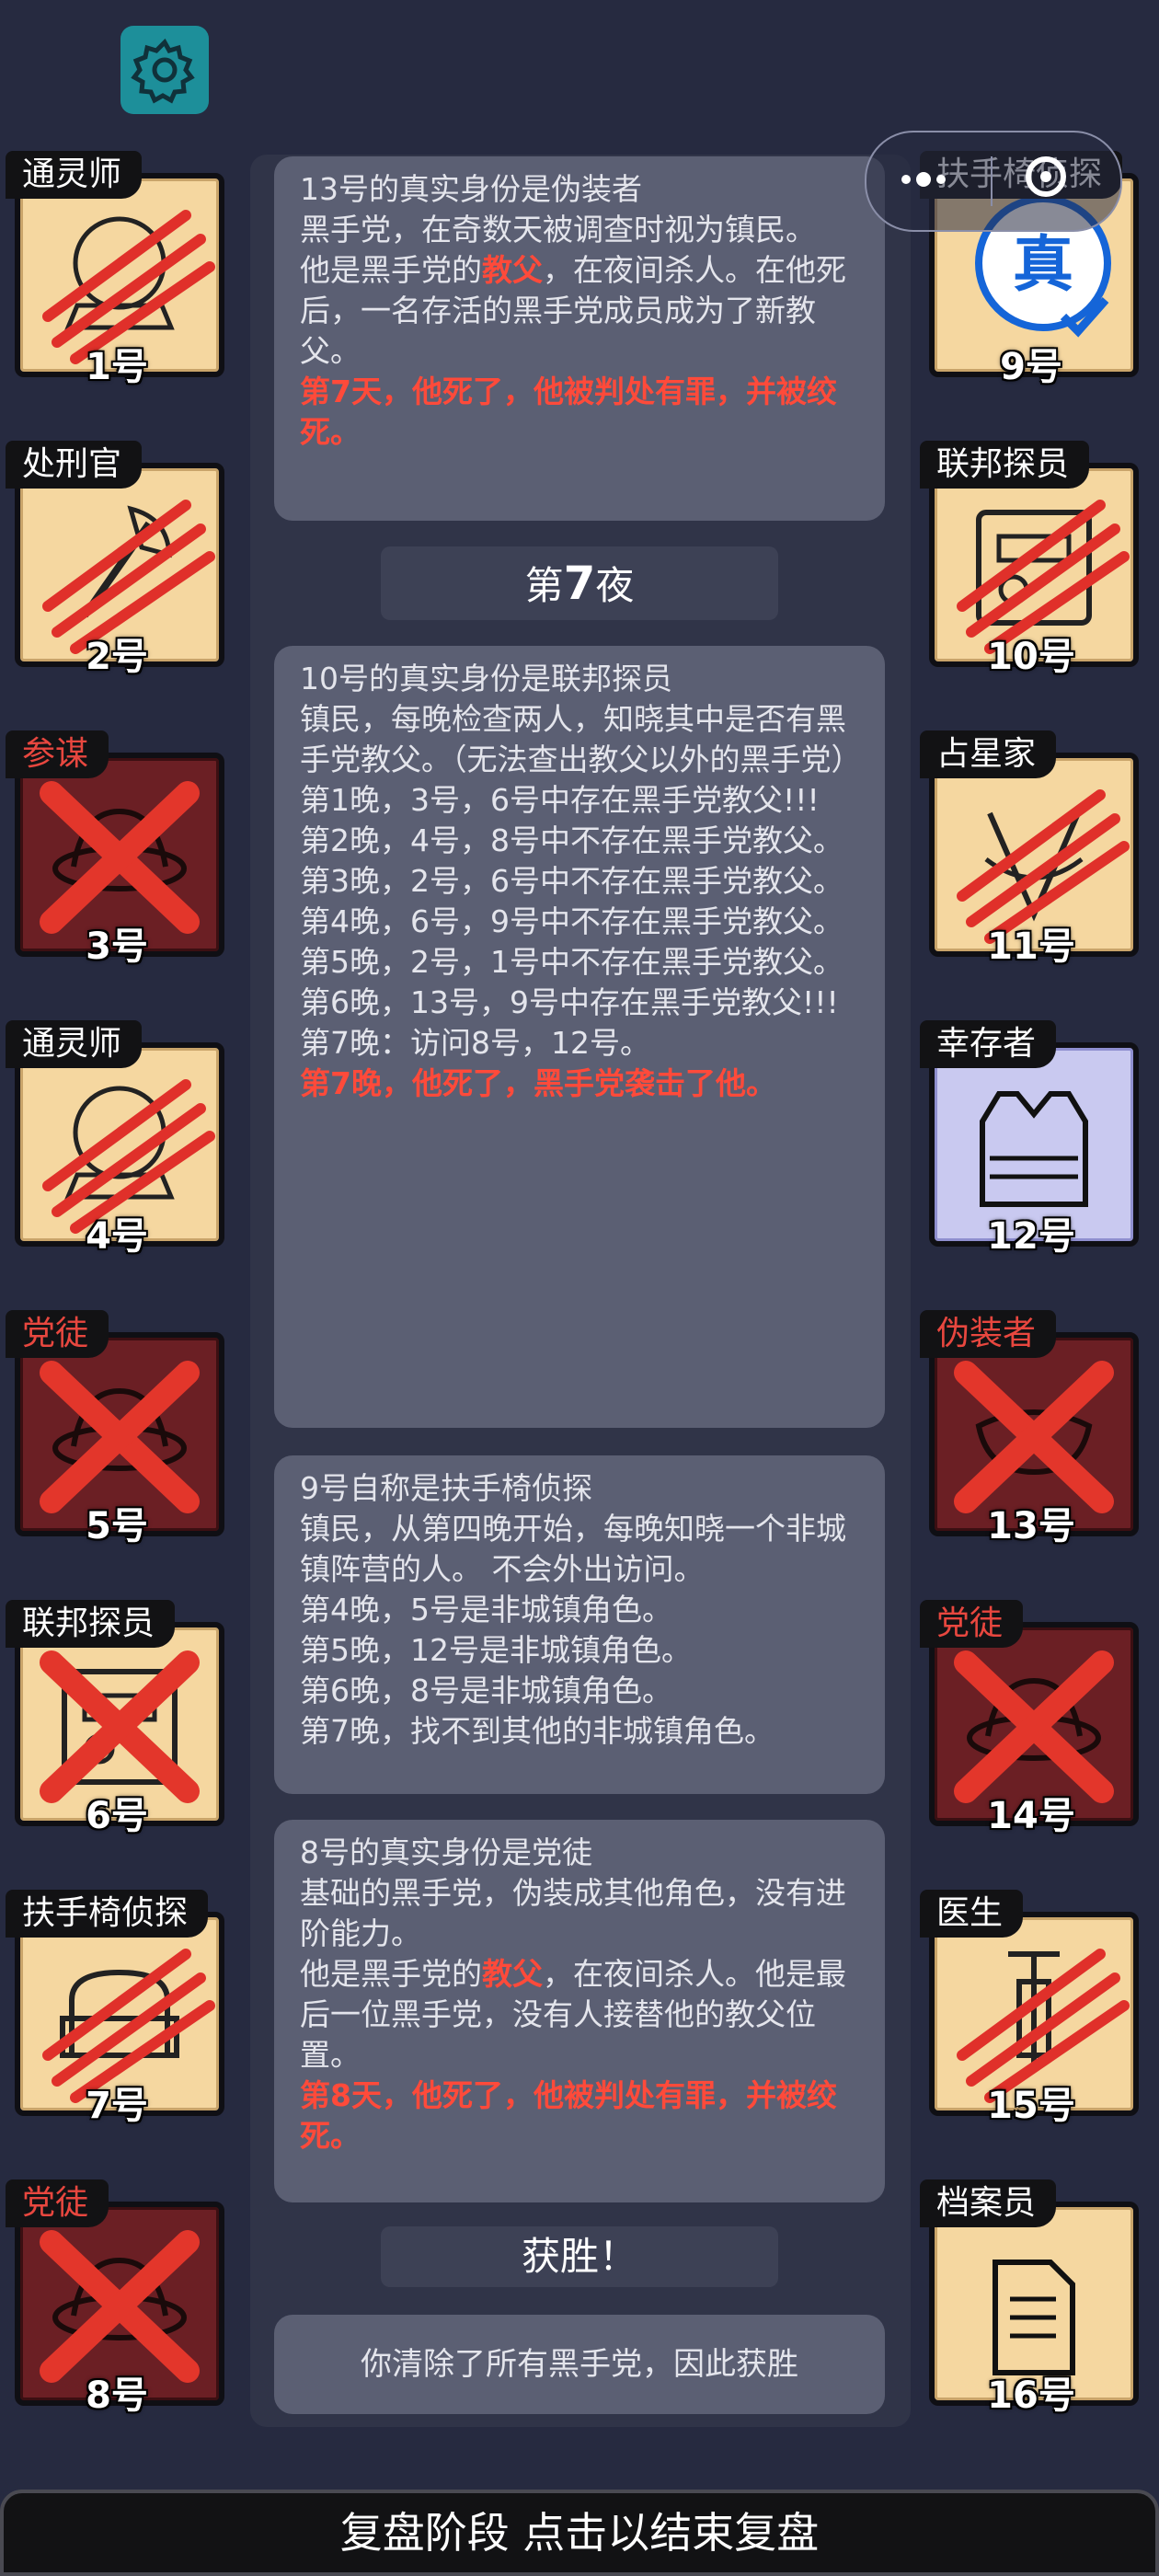 The height and width of the screenshot is (2576, 1159). What do you see at coordinates (571, 840) in the screenshot?
I see `log-line: 第2晚，4号，8号中不存在黑手党教父。` at bounding box center [571, 840].